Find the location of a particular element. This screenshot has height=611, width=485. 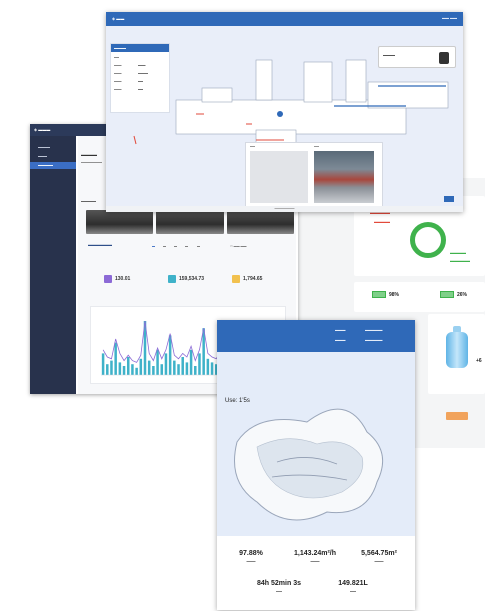

floorplan-logo: ◈ ▬▬ is located at coordinates (118, 18).